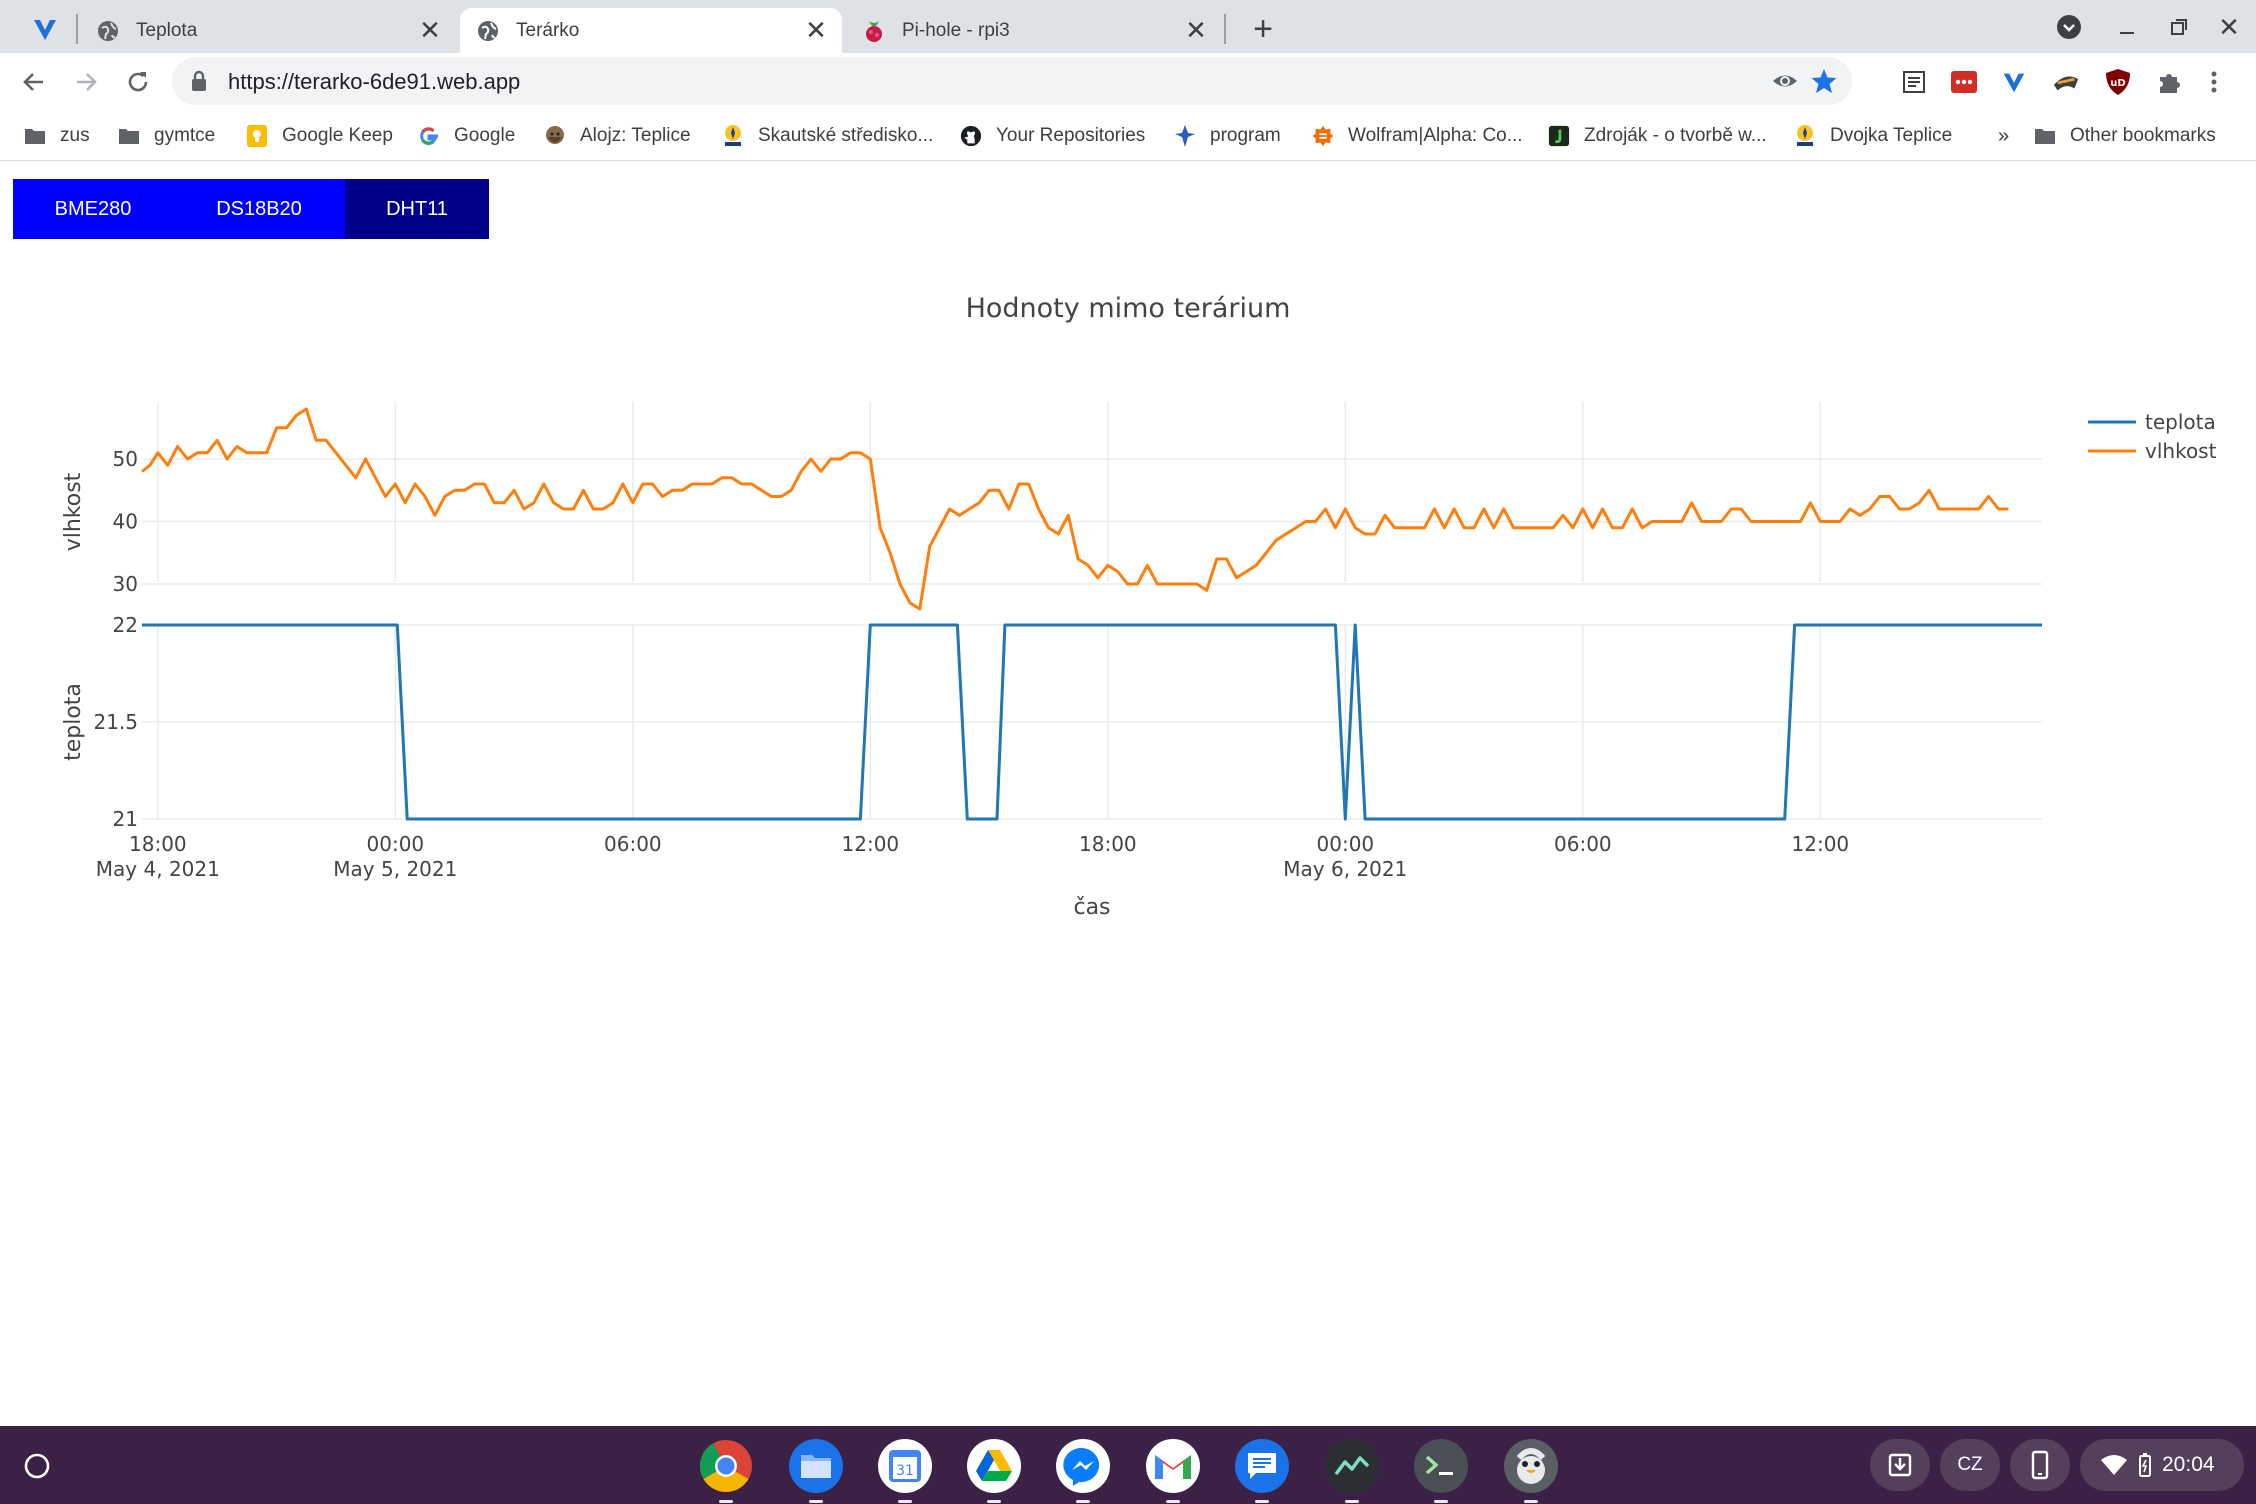  Describe the element at coordinates (633, 844) in the screenshot. I see `x-tick-label: 06:00` at that location.